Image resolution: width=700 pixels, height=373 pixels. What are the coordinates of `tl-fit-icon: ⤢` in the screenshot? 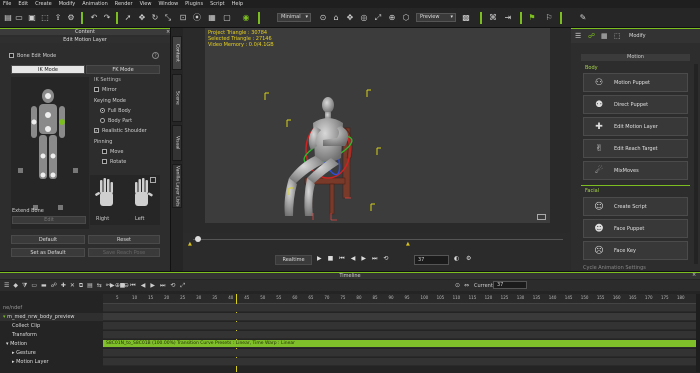 It's located at (182, 286).